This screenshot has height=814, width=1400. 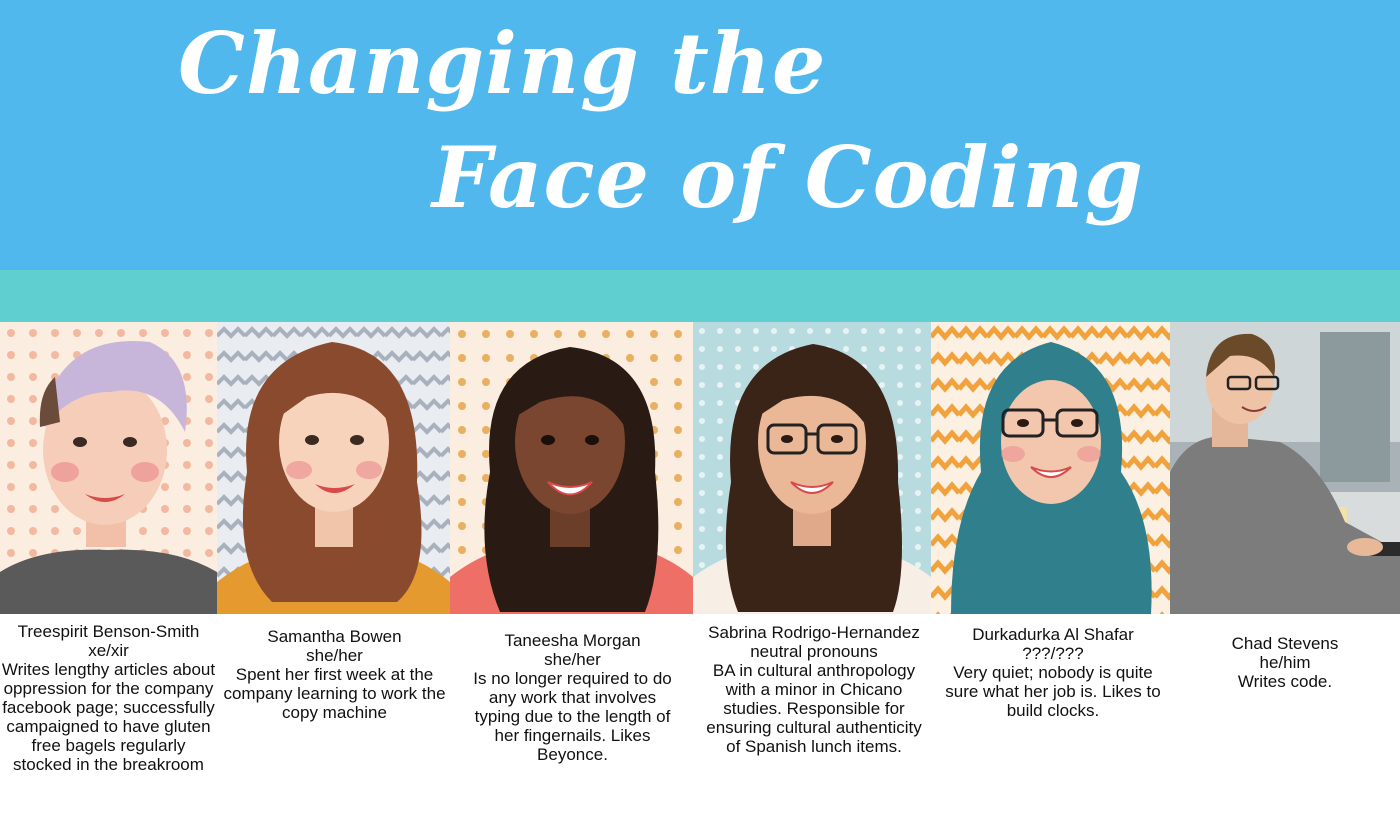 I want to click on person-name: Samantha Bowen, so click(x=334, y=636).